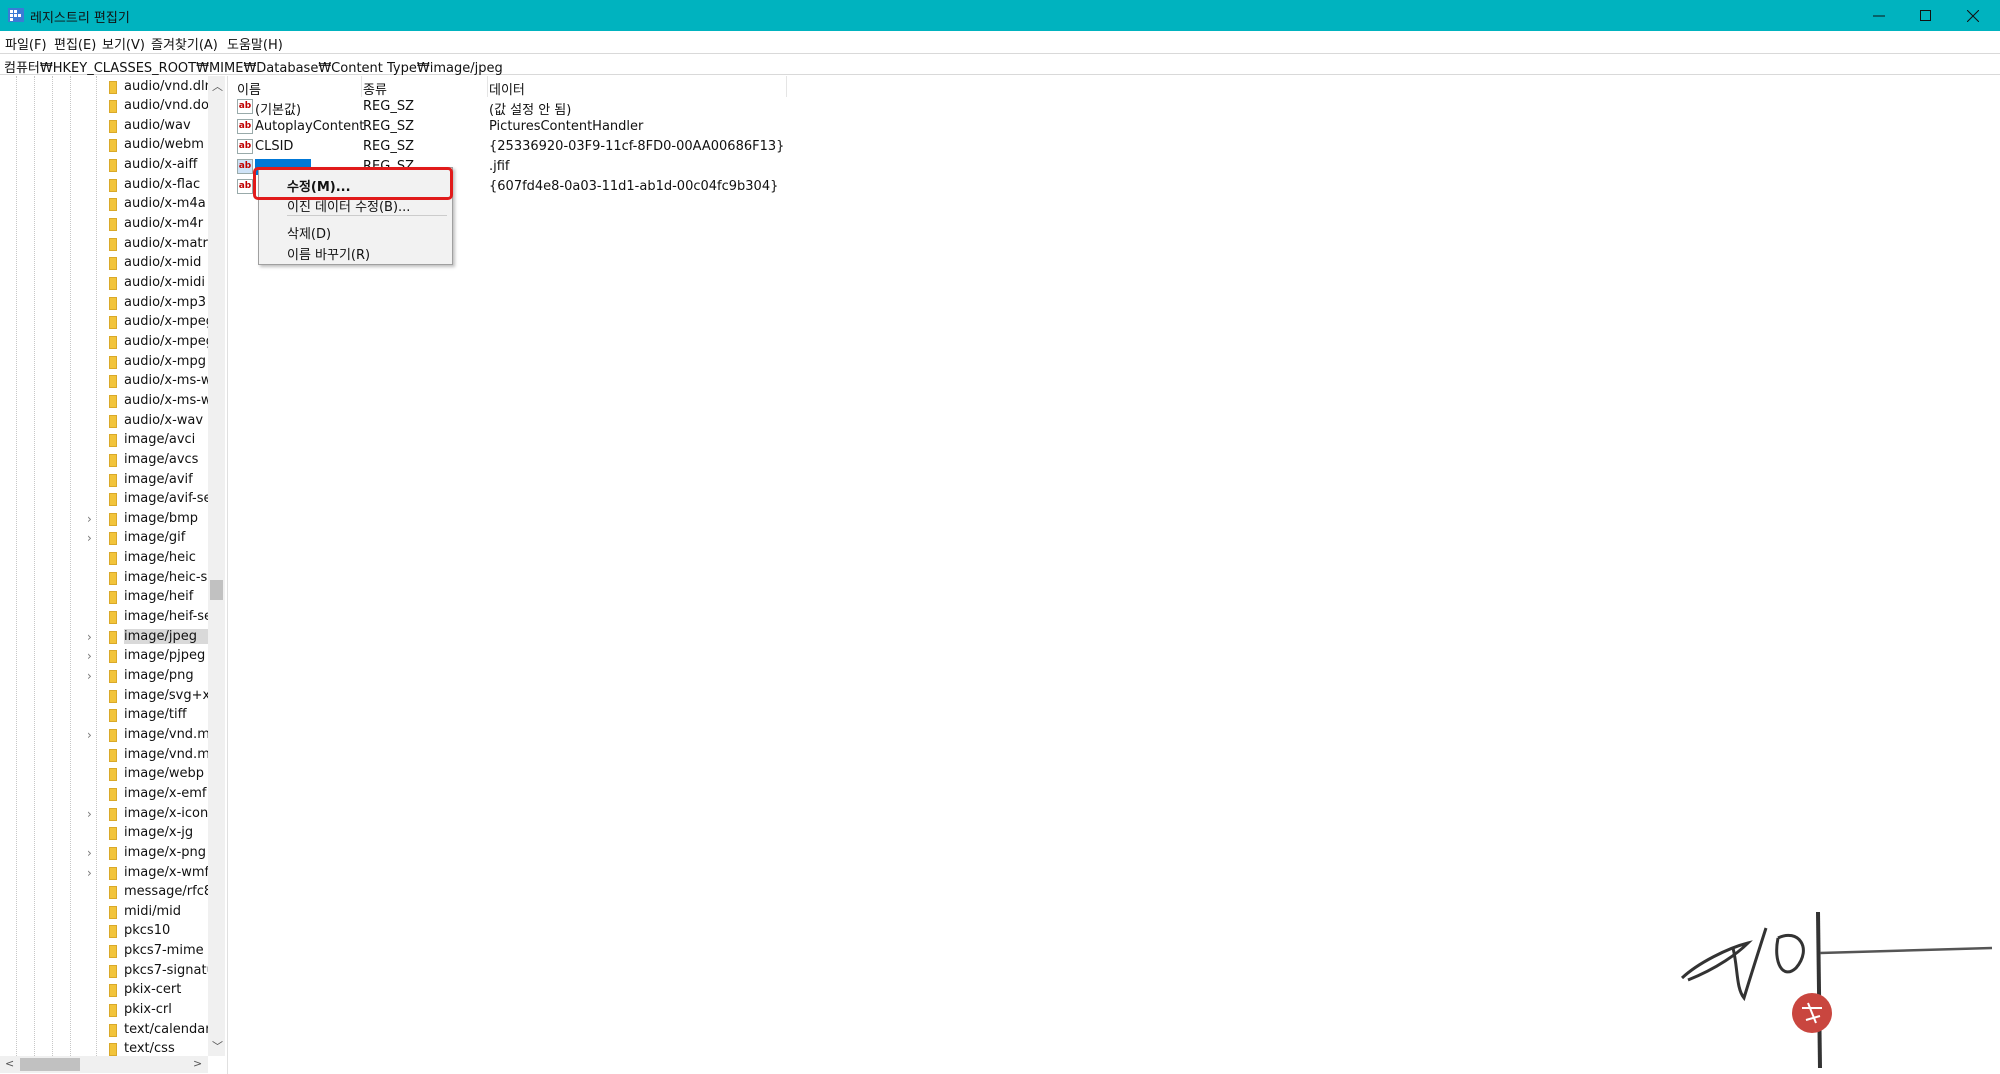 This screenshot has height=1074, width=2000. What do you see at coordinates (388, 106) in the screenshot?
I see `value-type: REG_SZ` at bounding box center [388, 106].